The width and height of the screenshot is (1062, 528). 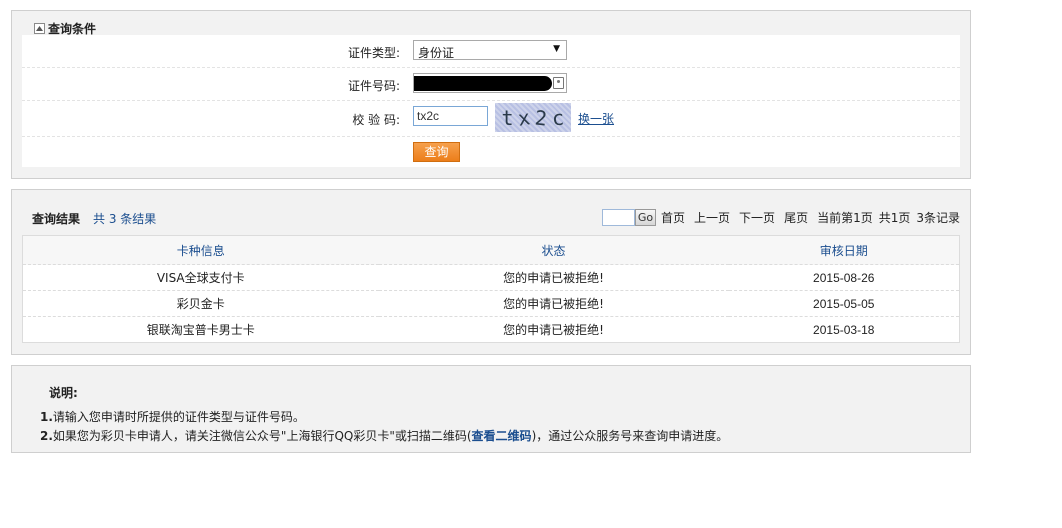 What do you see at coordinates (436, 53) in the screenshot?
I see `id-type-value: 身份证` at bounding box center [436, 53].